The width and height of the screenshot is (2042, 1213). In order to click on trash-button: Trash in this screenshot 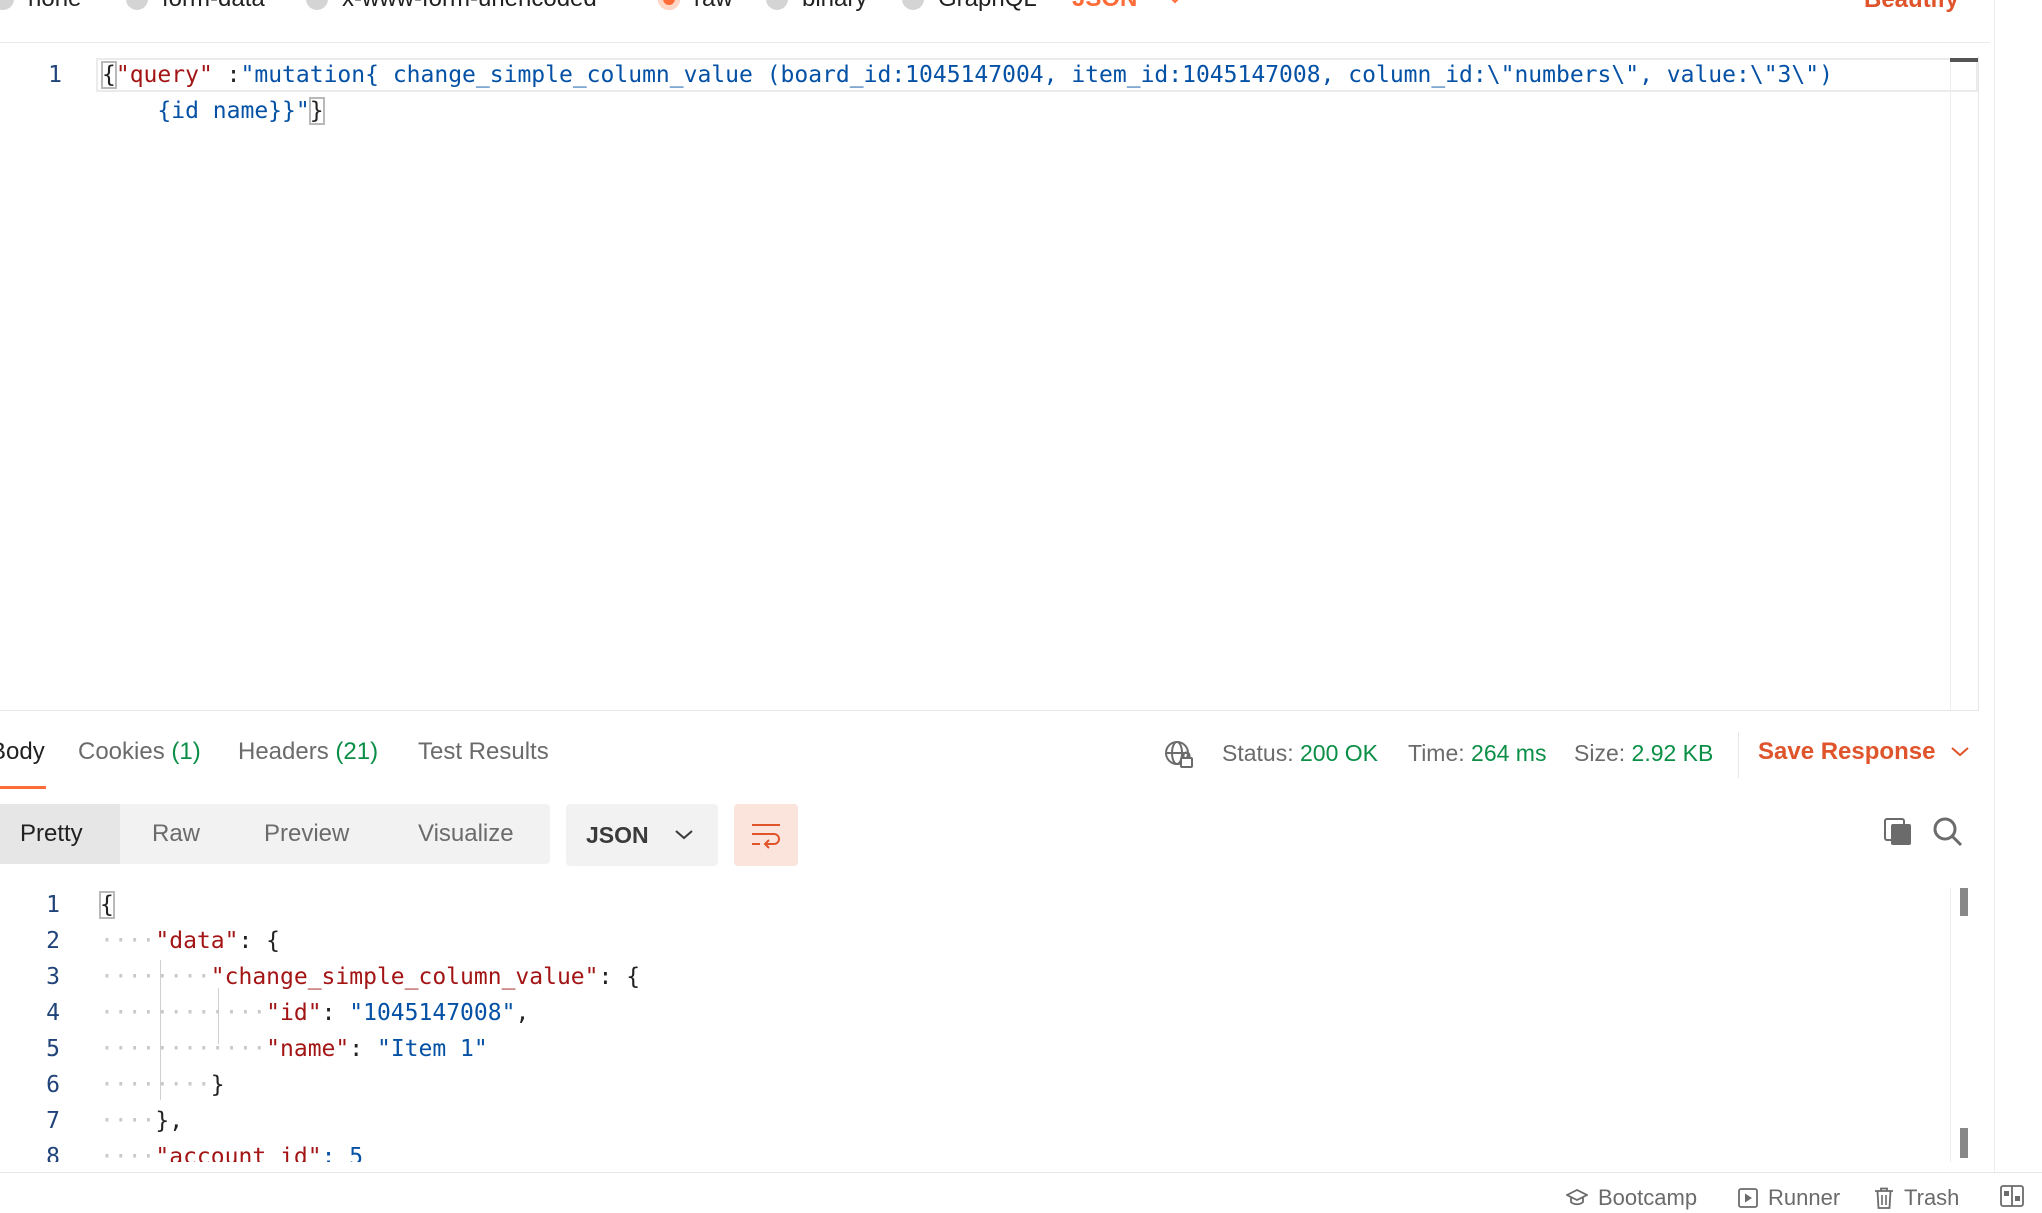, I will do `click(1916, 1198)`.